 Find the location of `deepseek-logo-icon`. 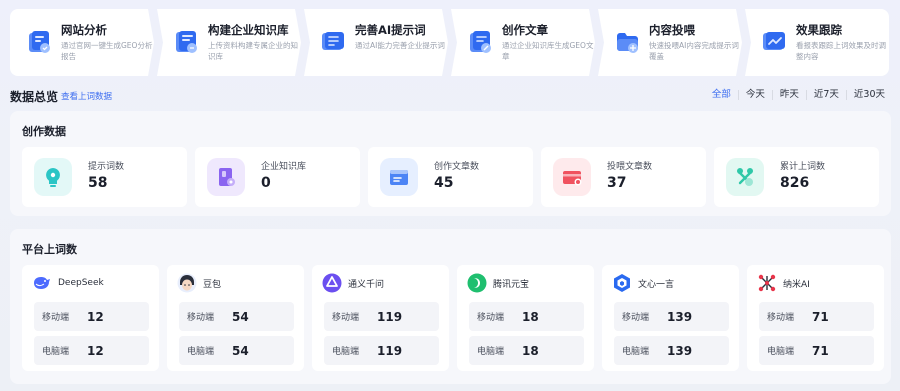

deepseek-logo-icon is located at coordinates (42, 283).